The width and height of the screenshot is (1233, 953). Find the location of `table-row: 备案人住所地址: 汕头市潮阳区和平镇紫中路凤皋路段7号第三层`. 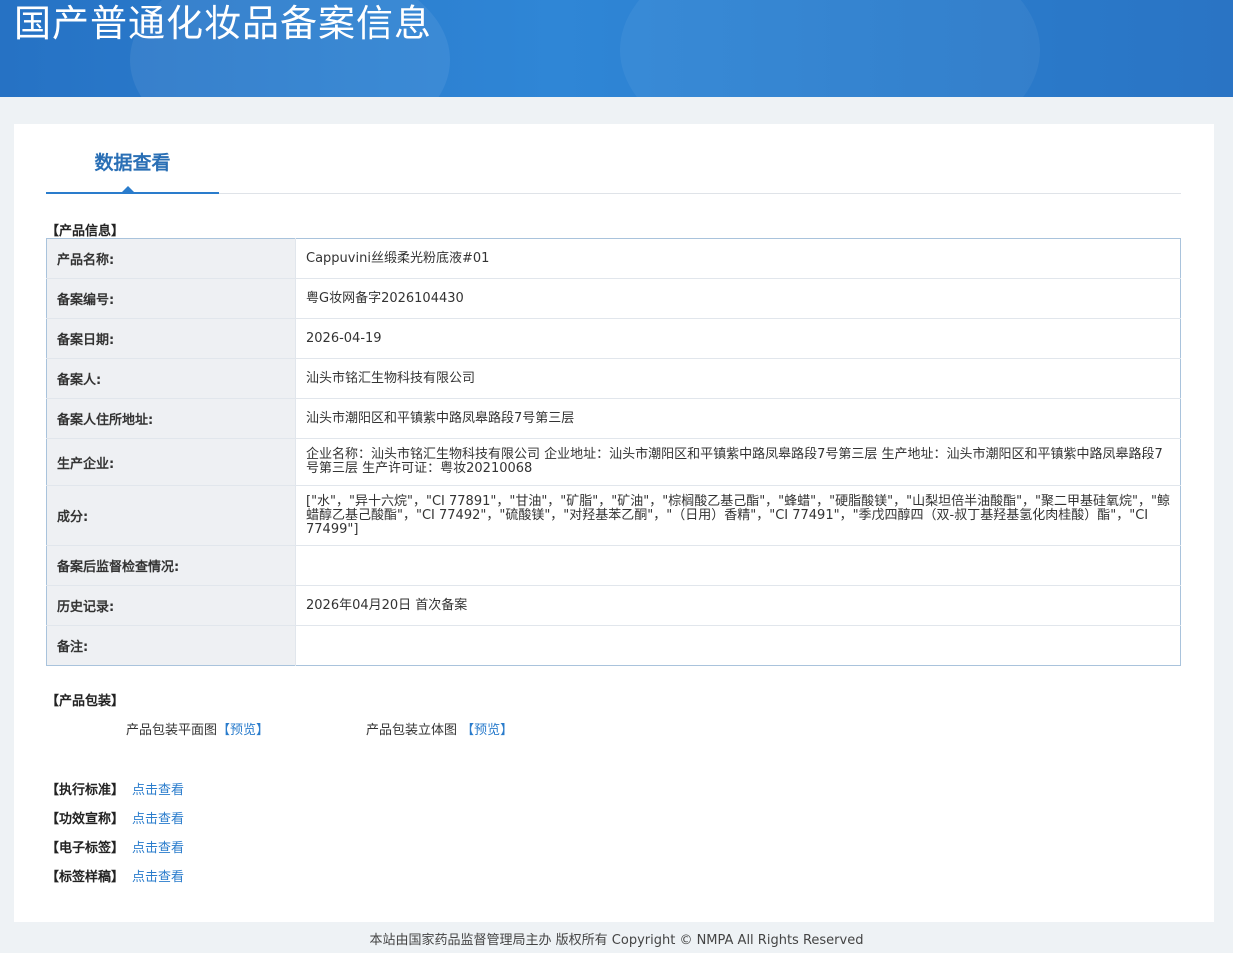

table-row: 备案人住所地址: 汕头市潮阳区和平镇紫中路凤皋路段7号第三层 is located at coordinates (613, 418).